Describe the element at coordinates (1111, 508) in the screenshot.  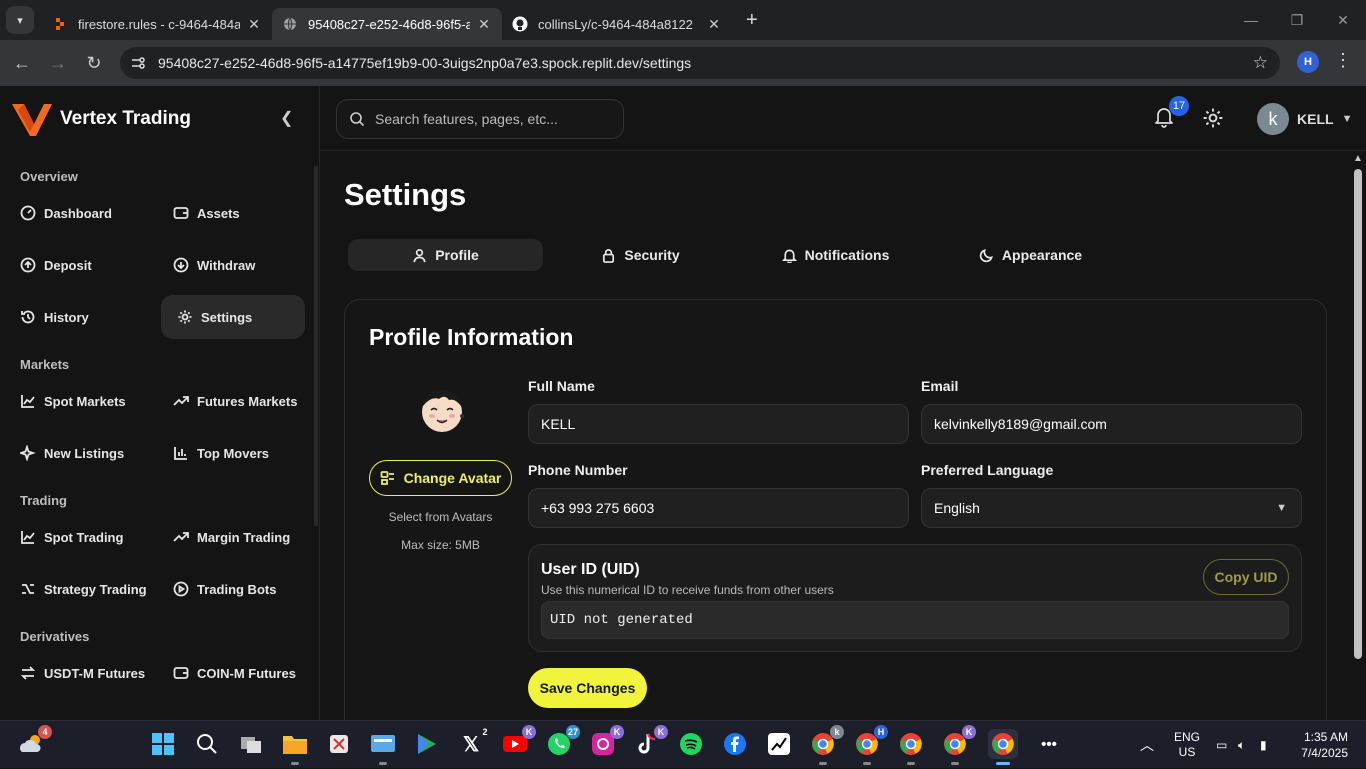
I see `language-select: English ▼` at that location.